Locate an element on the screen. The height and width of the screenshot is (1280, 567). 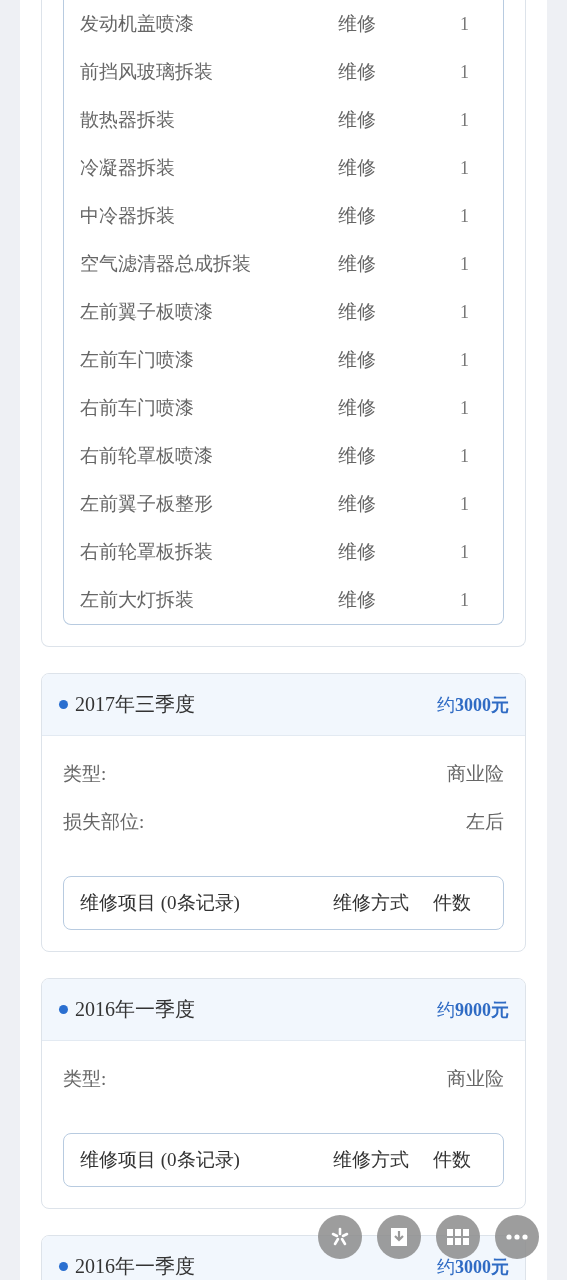
download-icon is located at coordinates (399, 1237).